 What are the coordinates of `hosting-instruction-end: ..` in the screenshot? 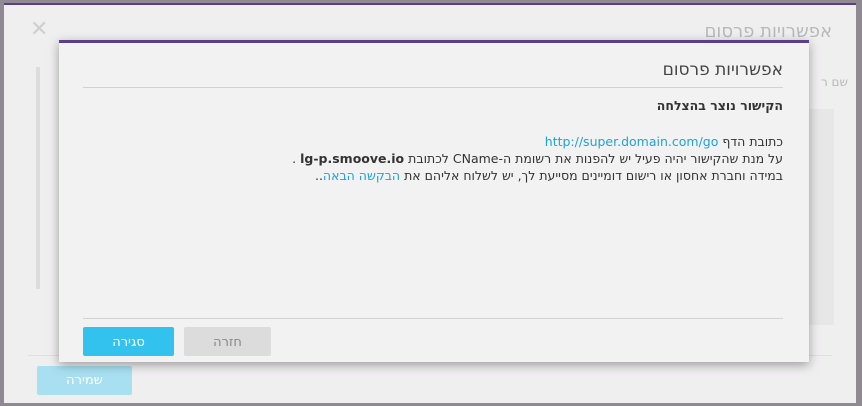 It's located at (318, 175).